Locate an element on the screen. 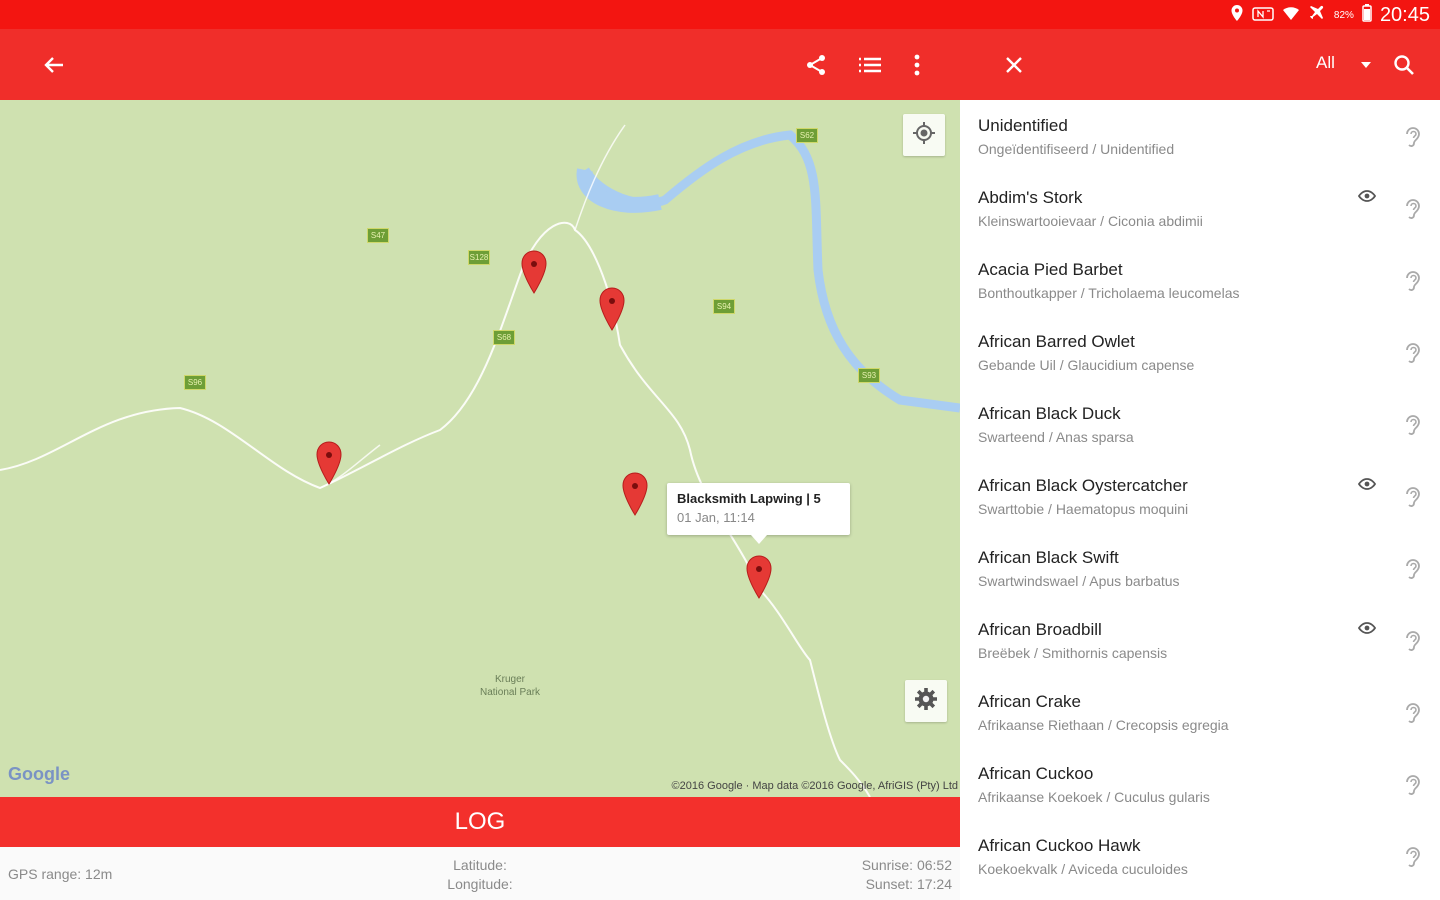 This screenshot has width=1440, height=900. species-name: African Crake is located at coordinates (1029, 701).